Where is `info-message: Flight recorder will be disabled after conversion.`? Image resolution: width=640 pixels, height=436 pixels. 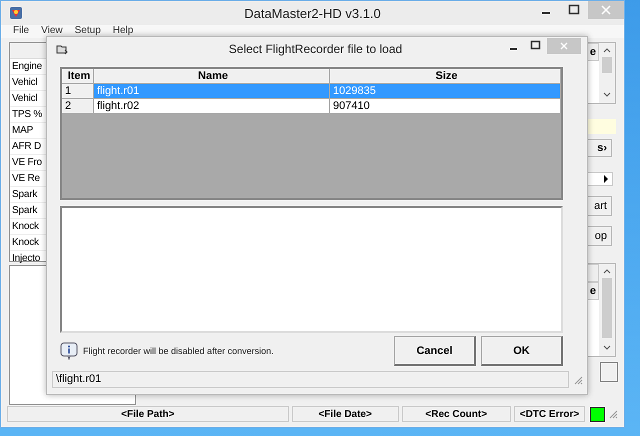 info-message: Flight recorder will be disabled after conversion. is located at coordinates (178, 351).